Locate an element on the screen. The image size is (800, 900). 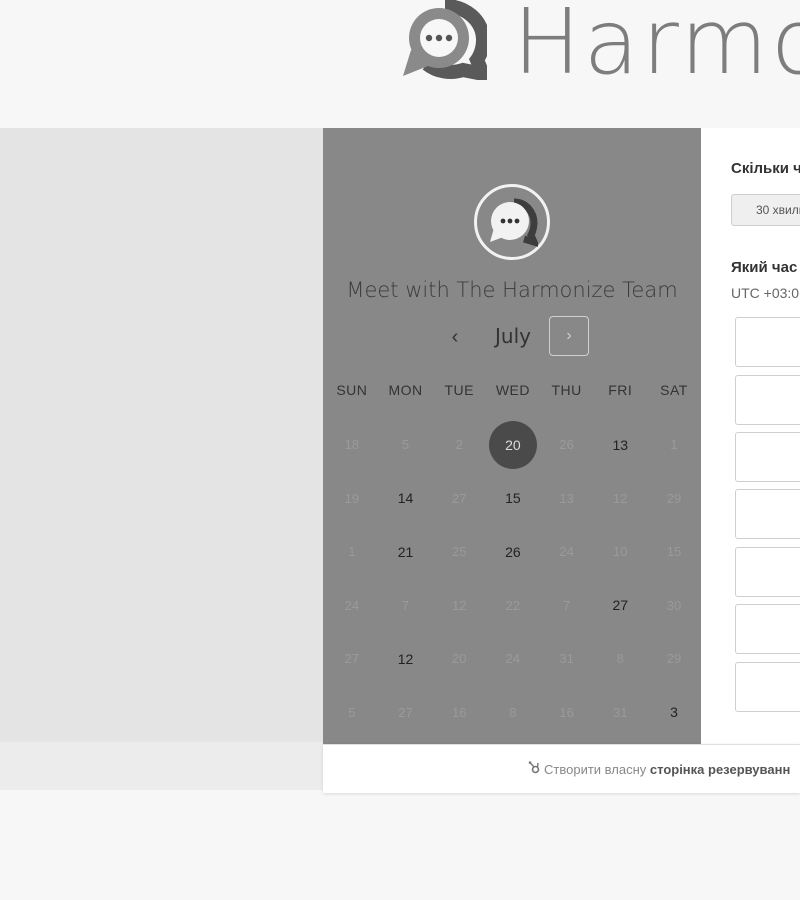
left-overlay-footer is located at coordinates (161, 766).